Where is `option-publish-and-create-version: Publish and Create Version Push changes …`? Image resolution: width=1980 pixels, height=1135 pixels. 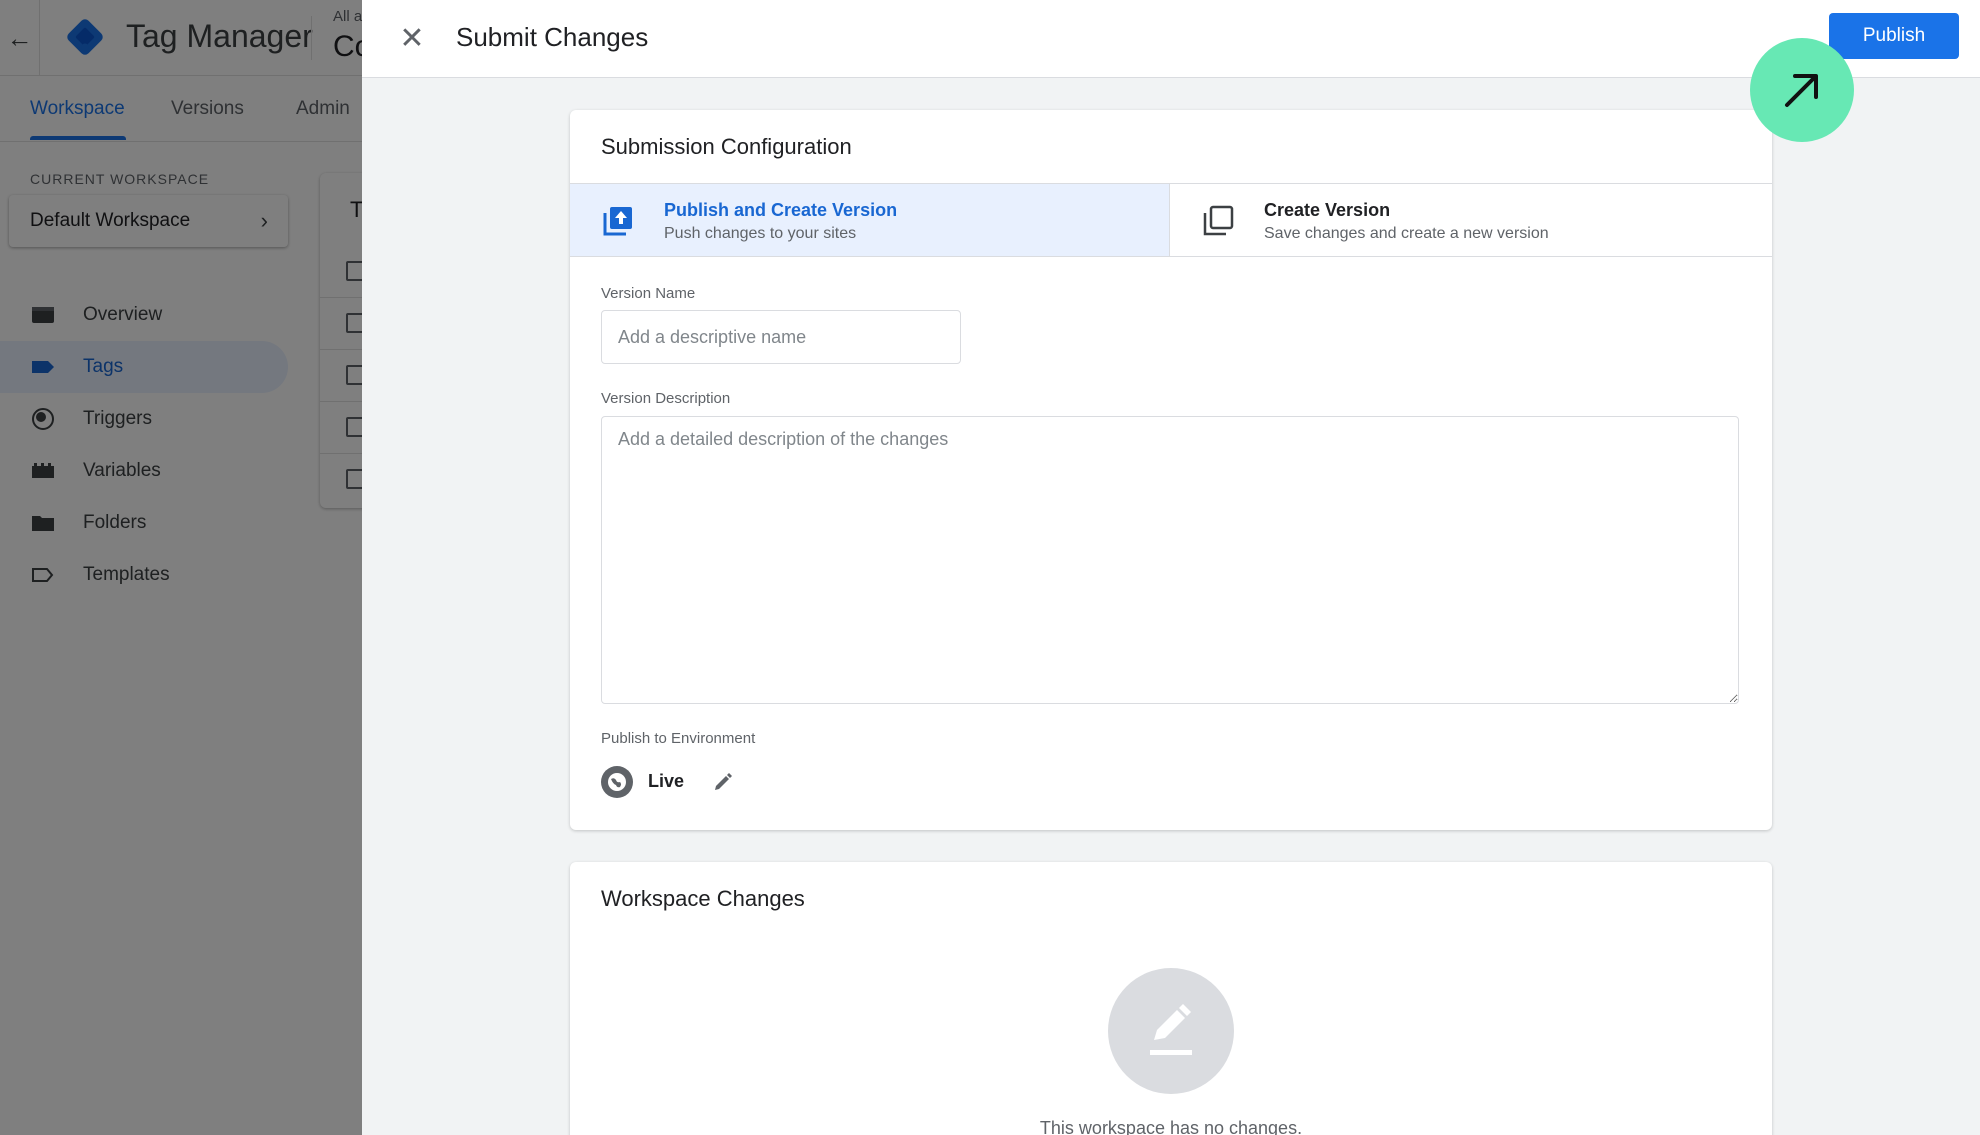 option-publish-and-create-version: Publish and Create Version Push changes … is located at coordinates (870, 220).